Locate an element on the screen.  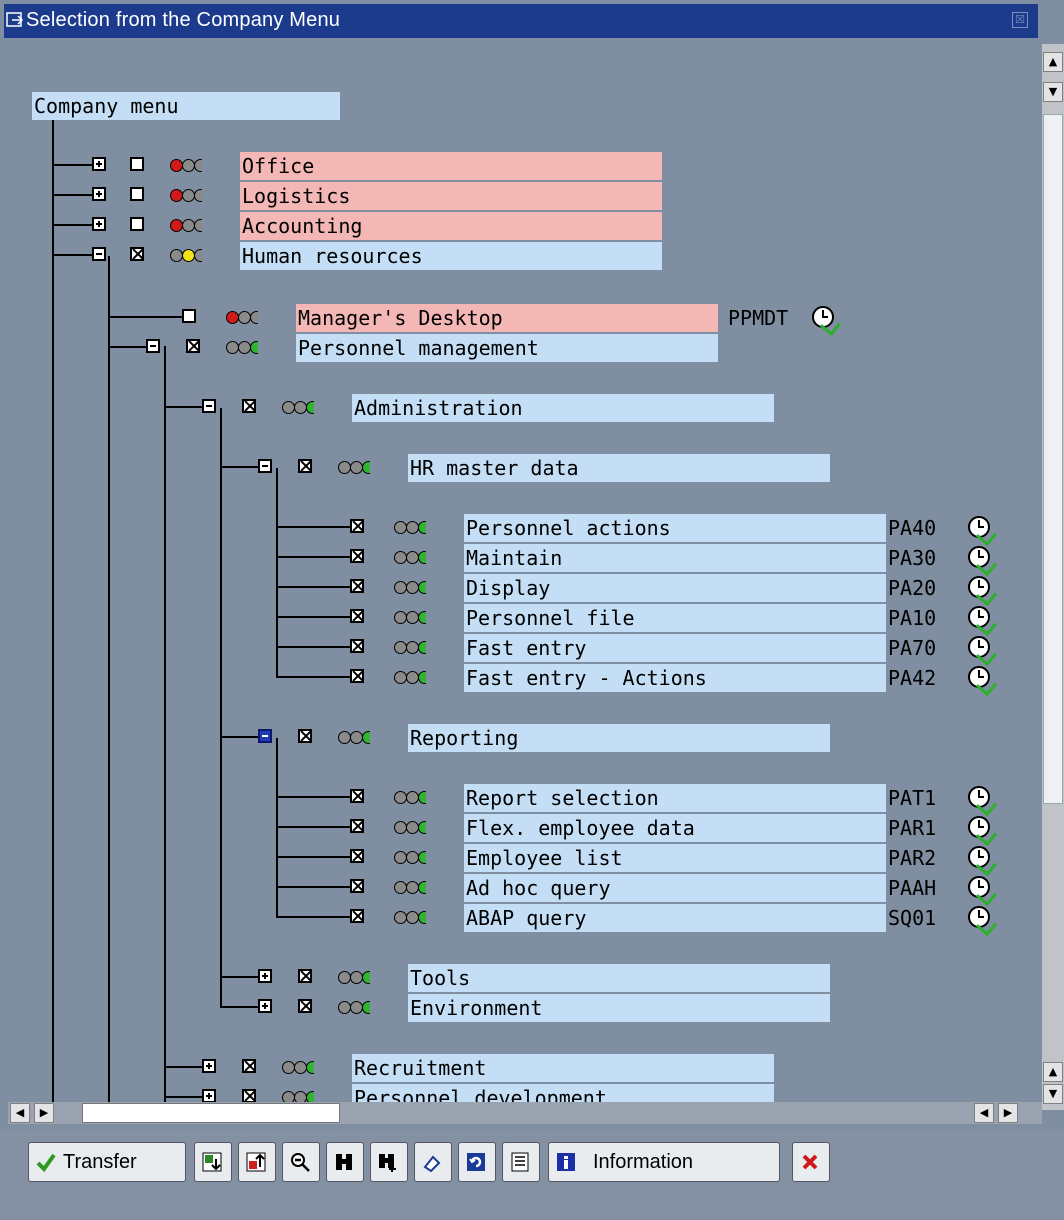
horizontal-scrollbar: ◀ ▶ ◀ ▶ is located at coordinates (525, 1113).